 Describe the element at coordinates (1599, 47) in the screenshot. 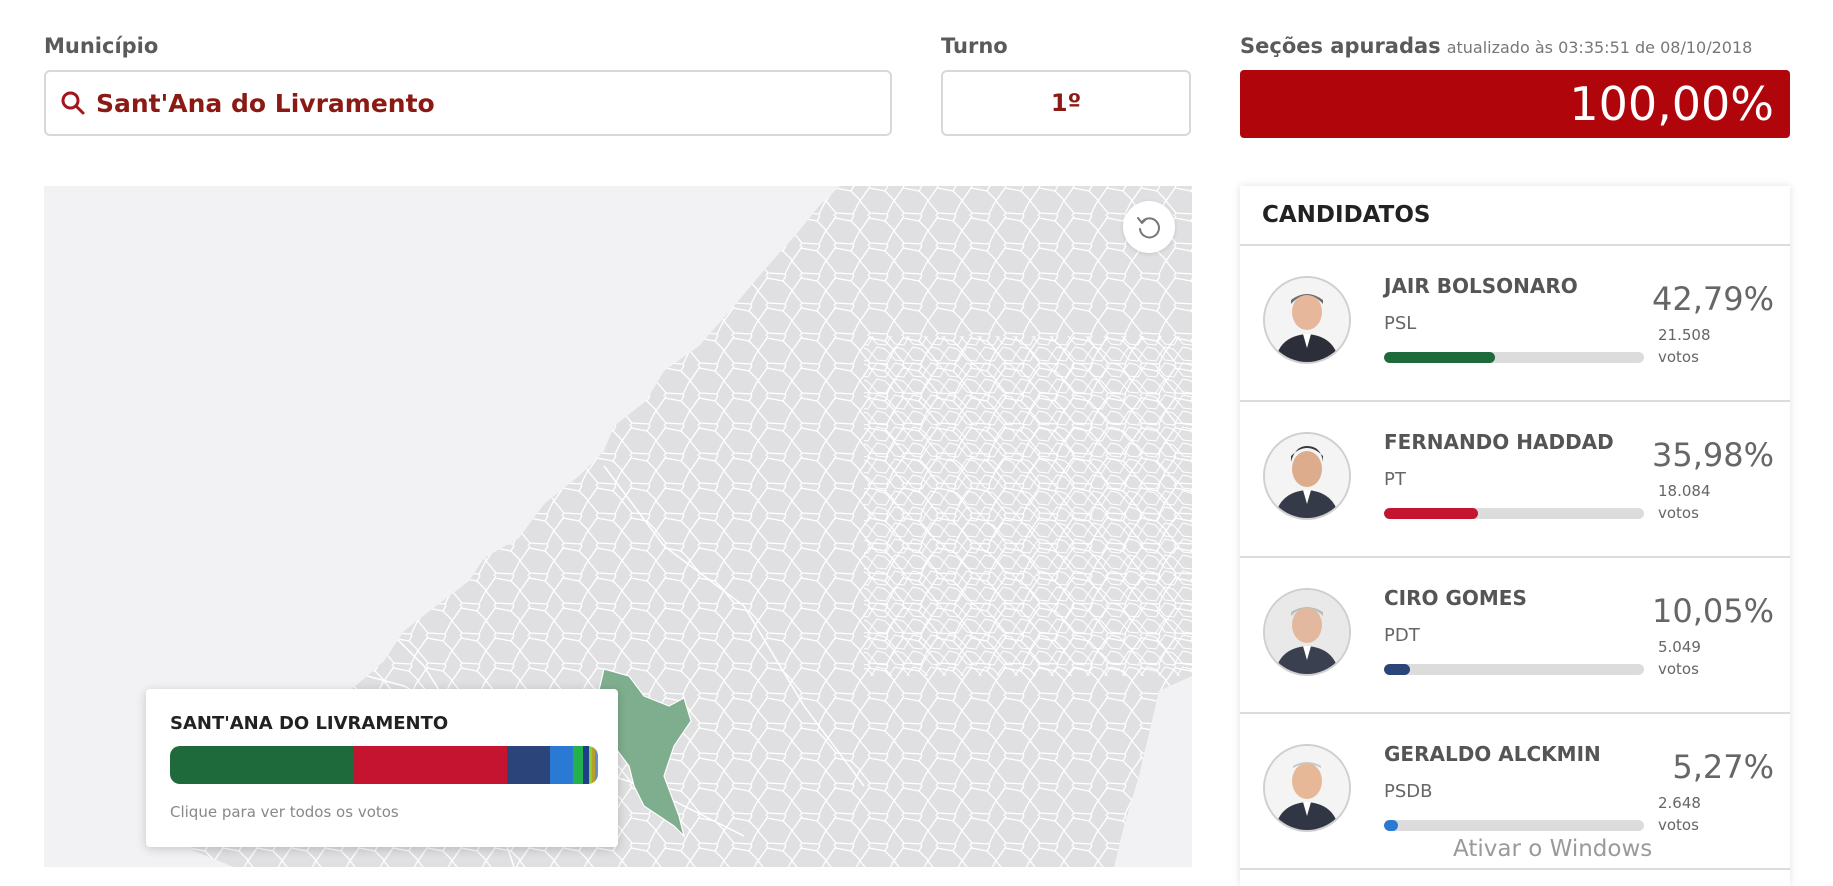

I see `secoes-updated: atualizado às 03:35:51 de 08/10/2018` at that location.